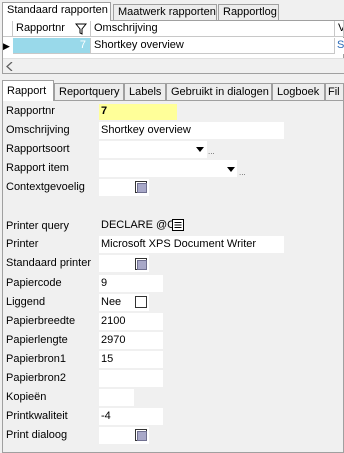 The image size is (344, 453). I want to click on memo-editor-icon, so click(178, 225).